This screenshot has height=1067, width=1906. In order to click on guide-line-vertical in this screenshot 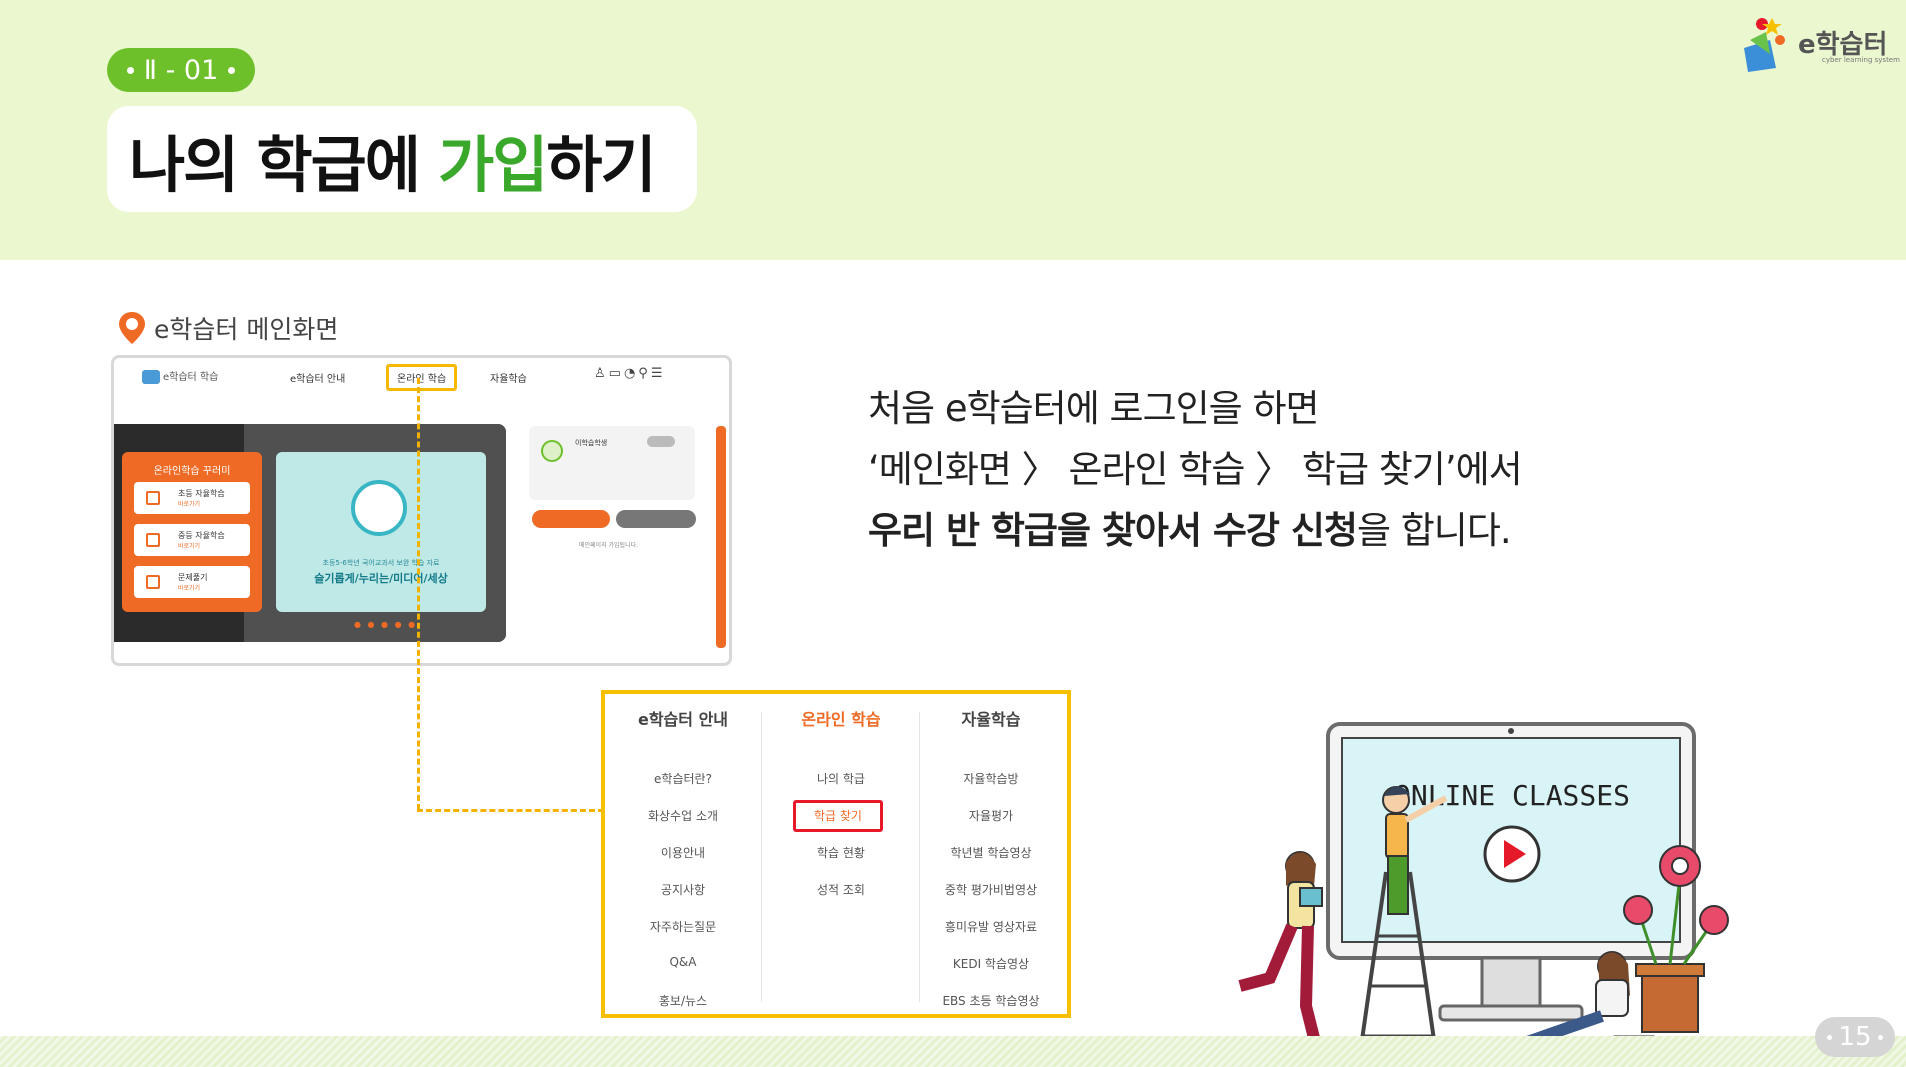, I will do `click(418, 594)`.